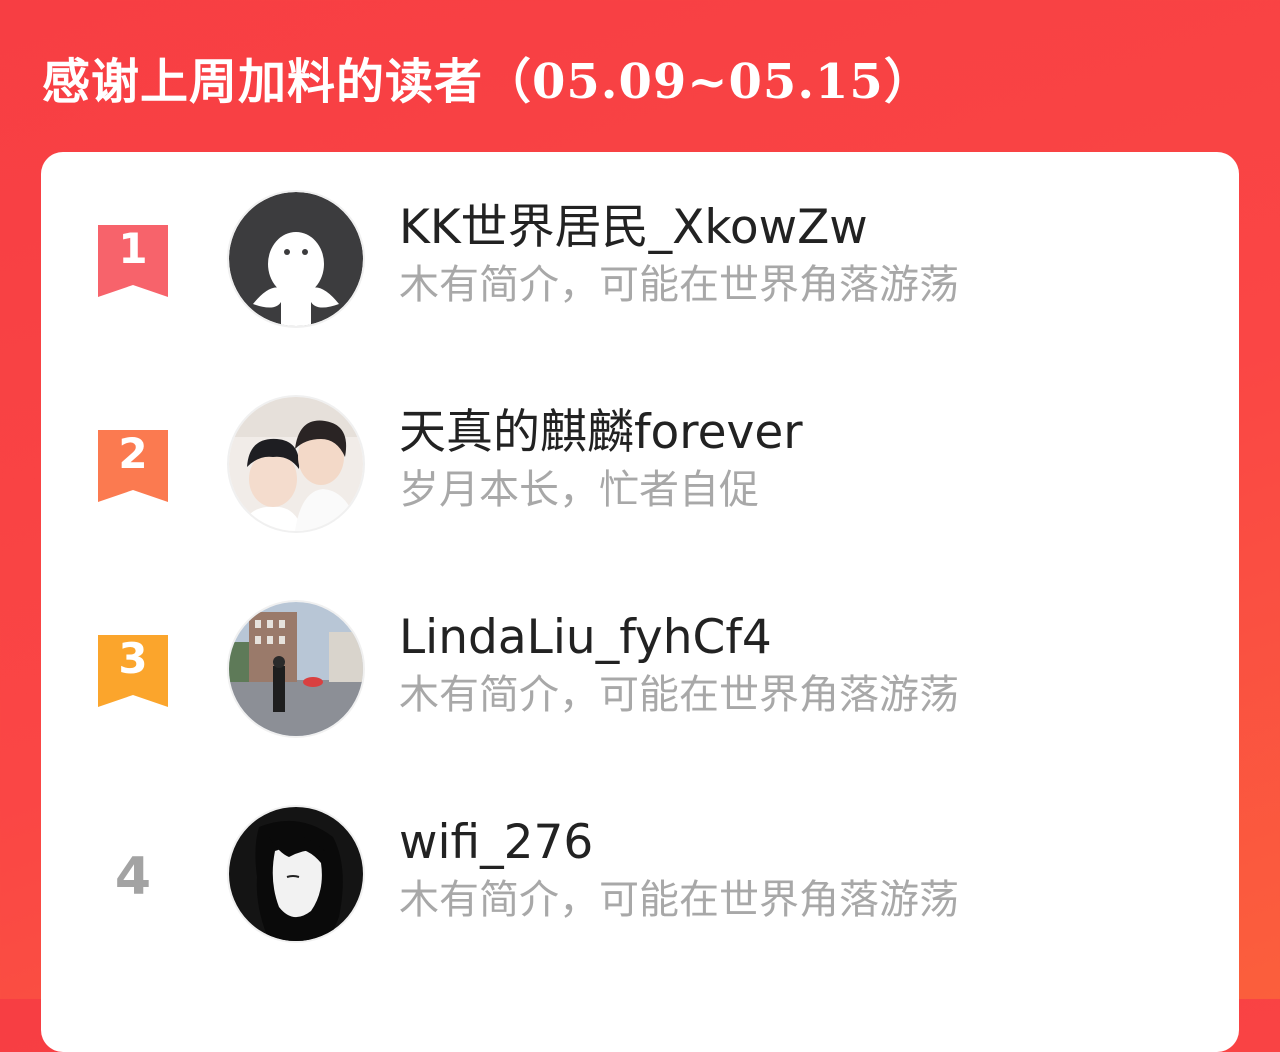  What do you see at coordinates (133, 453) in the screenshot?
I see `rank-number: 2` at bounding box center [133, 453].